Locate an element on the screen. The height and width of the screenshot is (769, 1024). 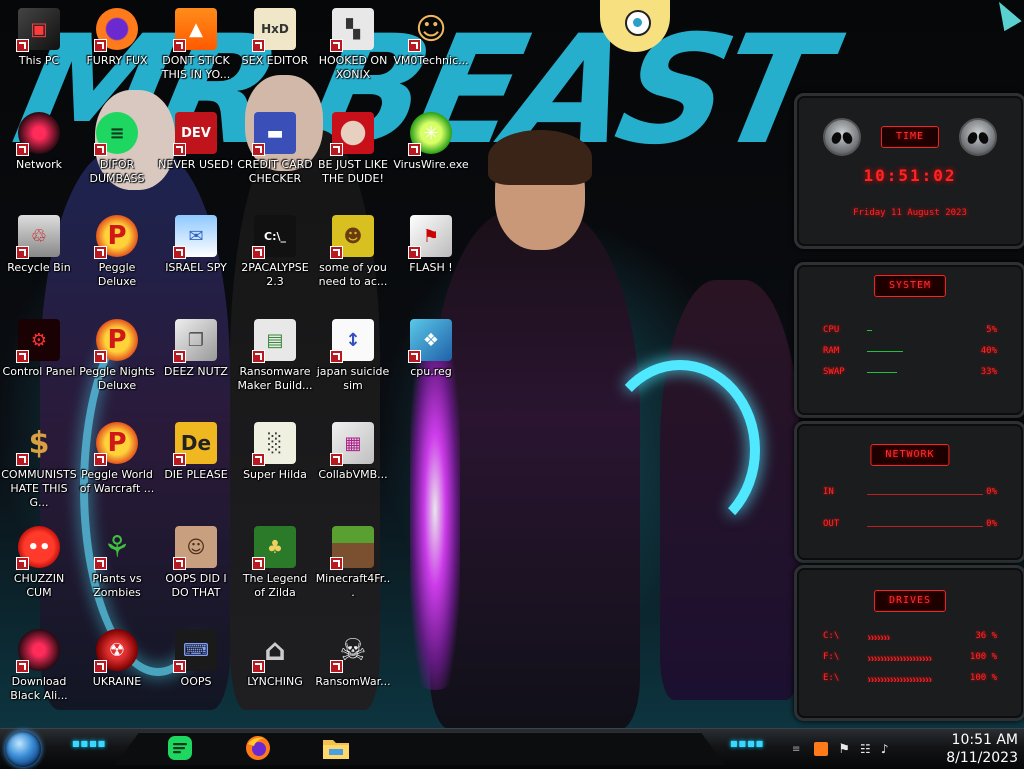
desktop-icon: ♣ The Legend of Zilda is located at coordinates (275, 566).